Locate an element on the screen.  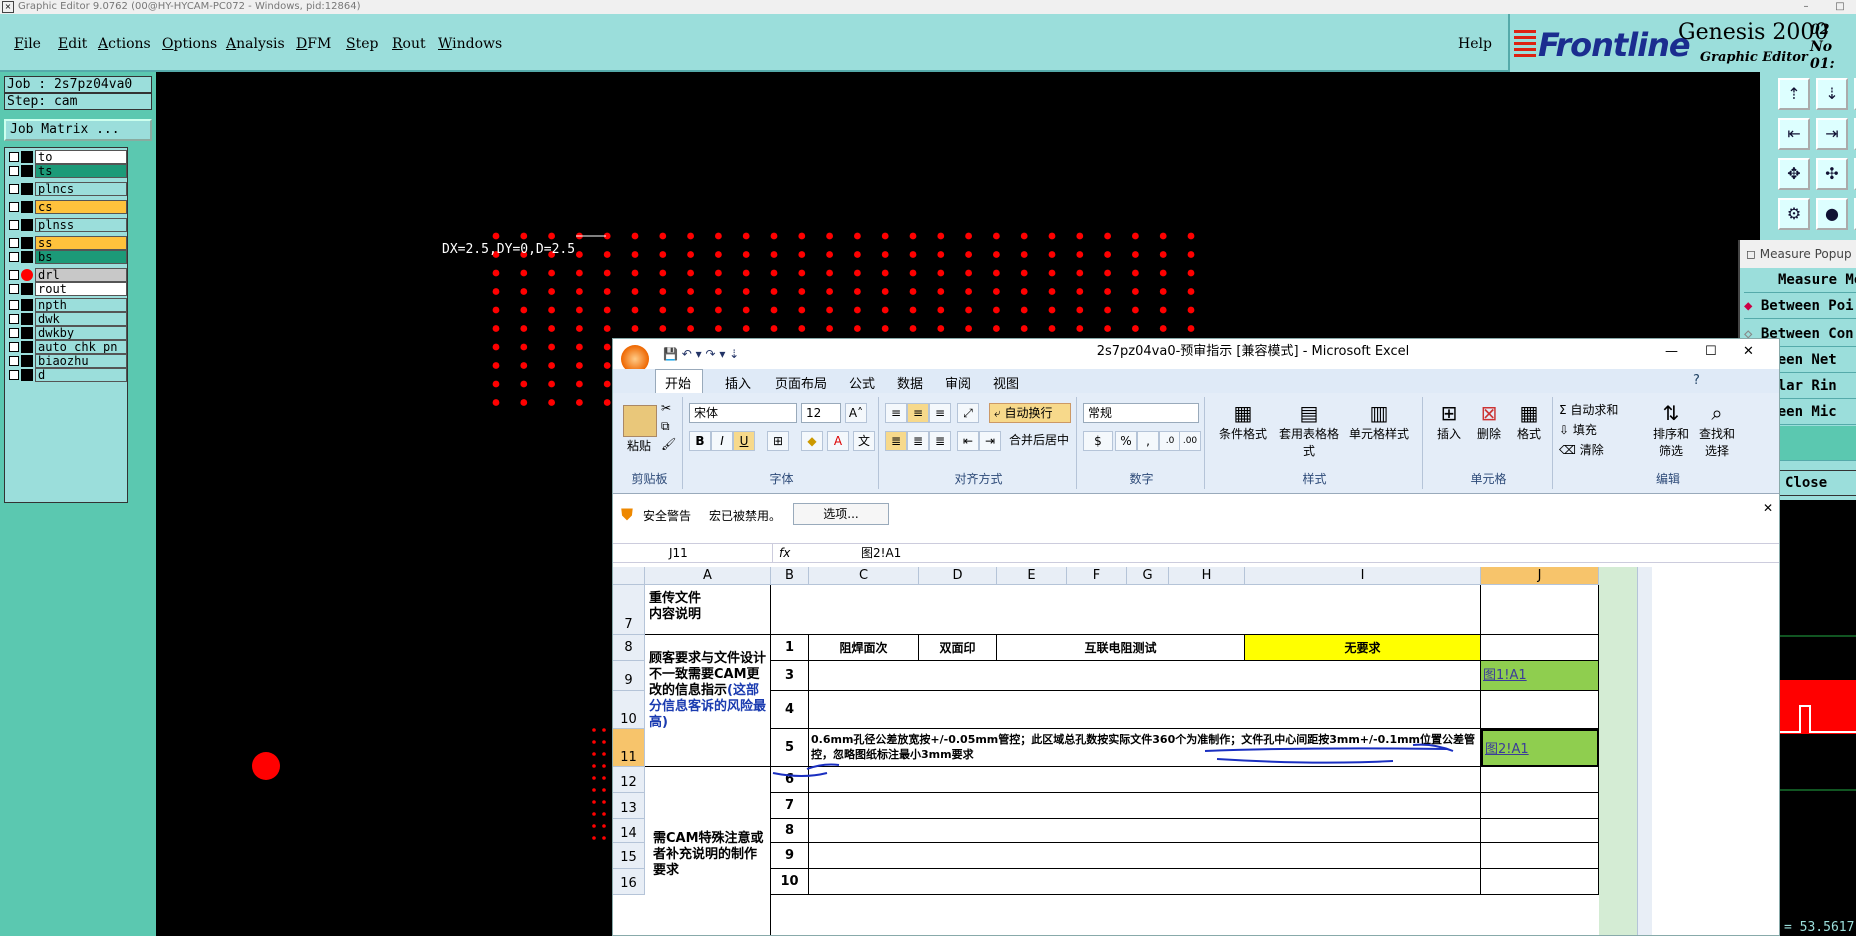
cut-icon: ✂ is located at coordinates (666, 408).